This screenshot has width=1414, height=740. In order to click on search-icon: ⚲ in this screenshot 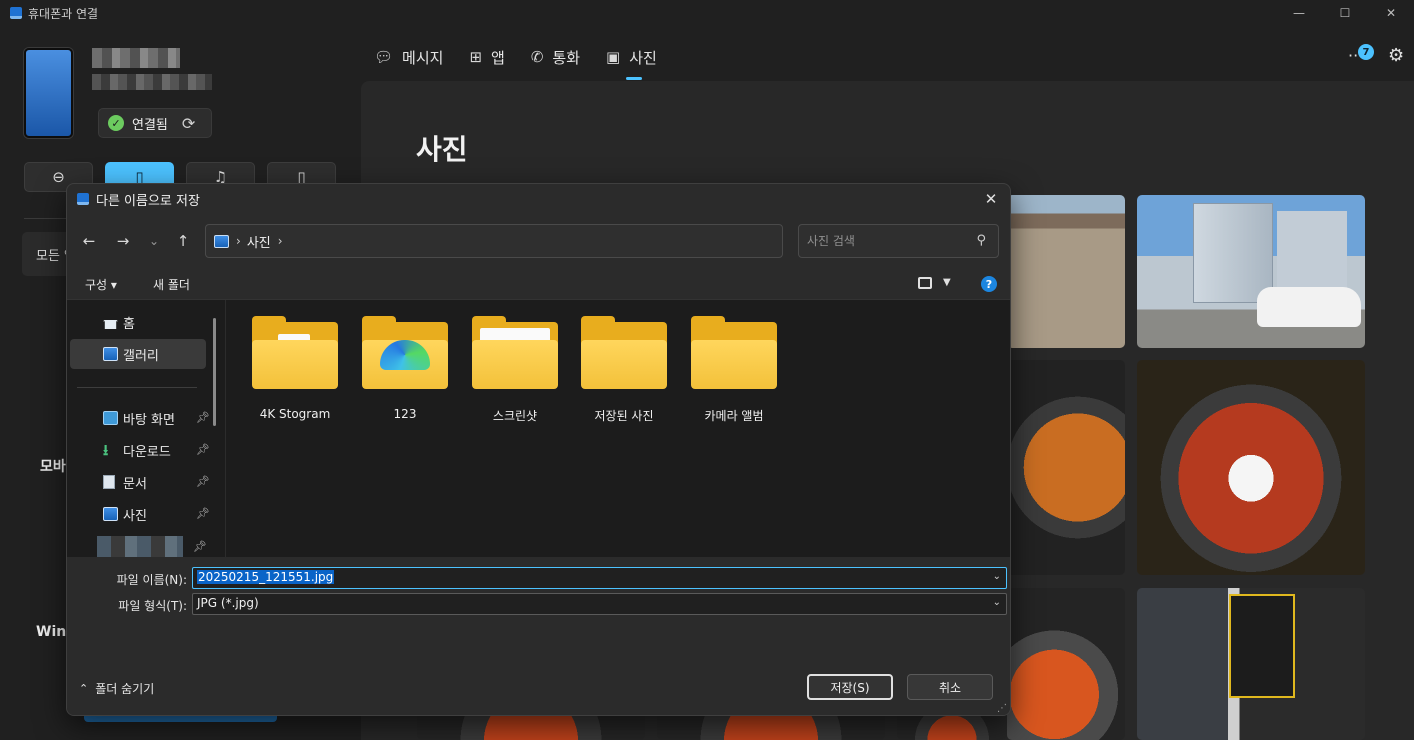, I will do `click(981, 240)`.